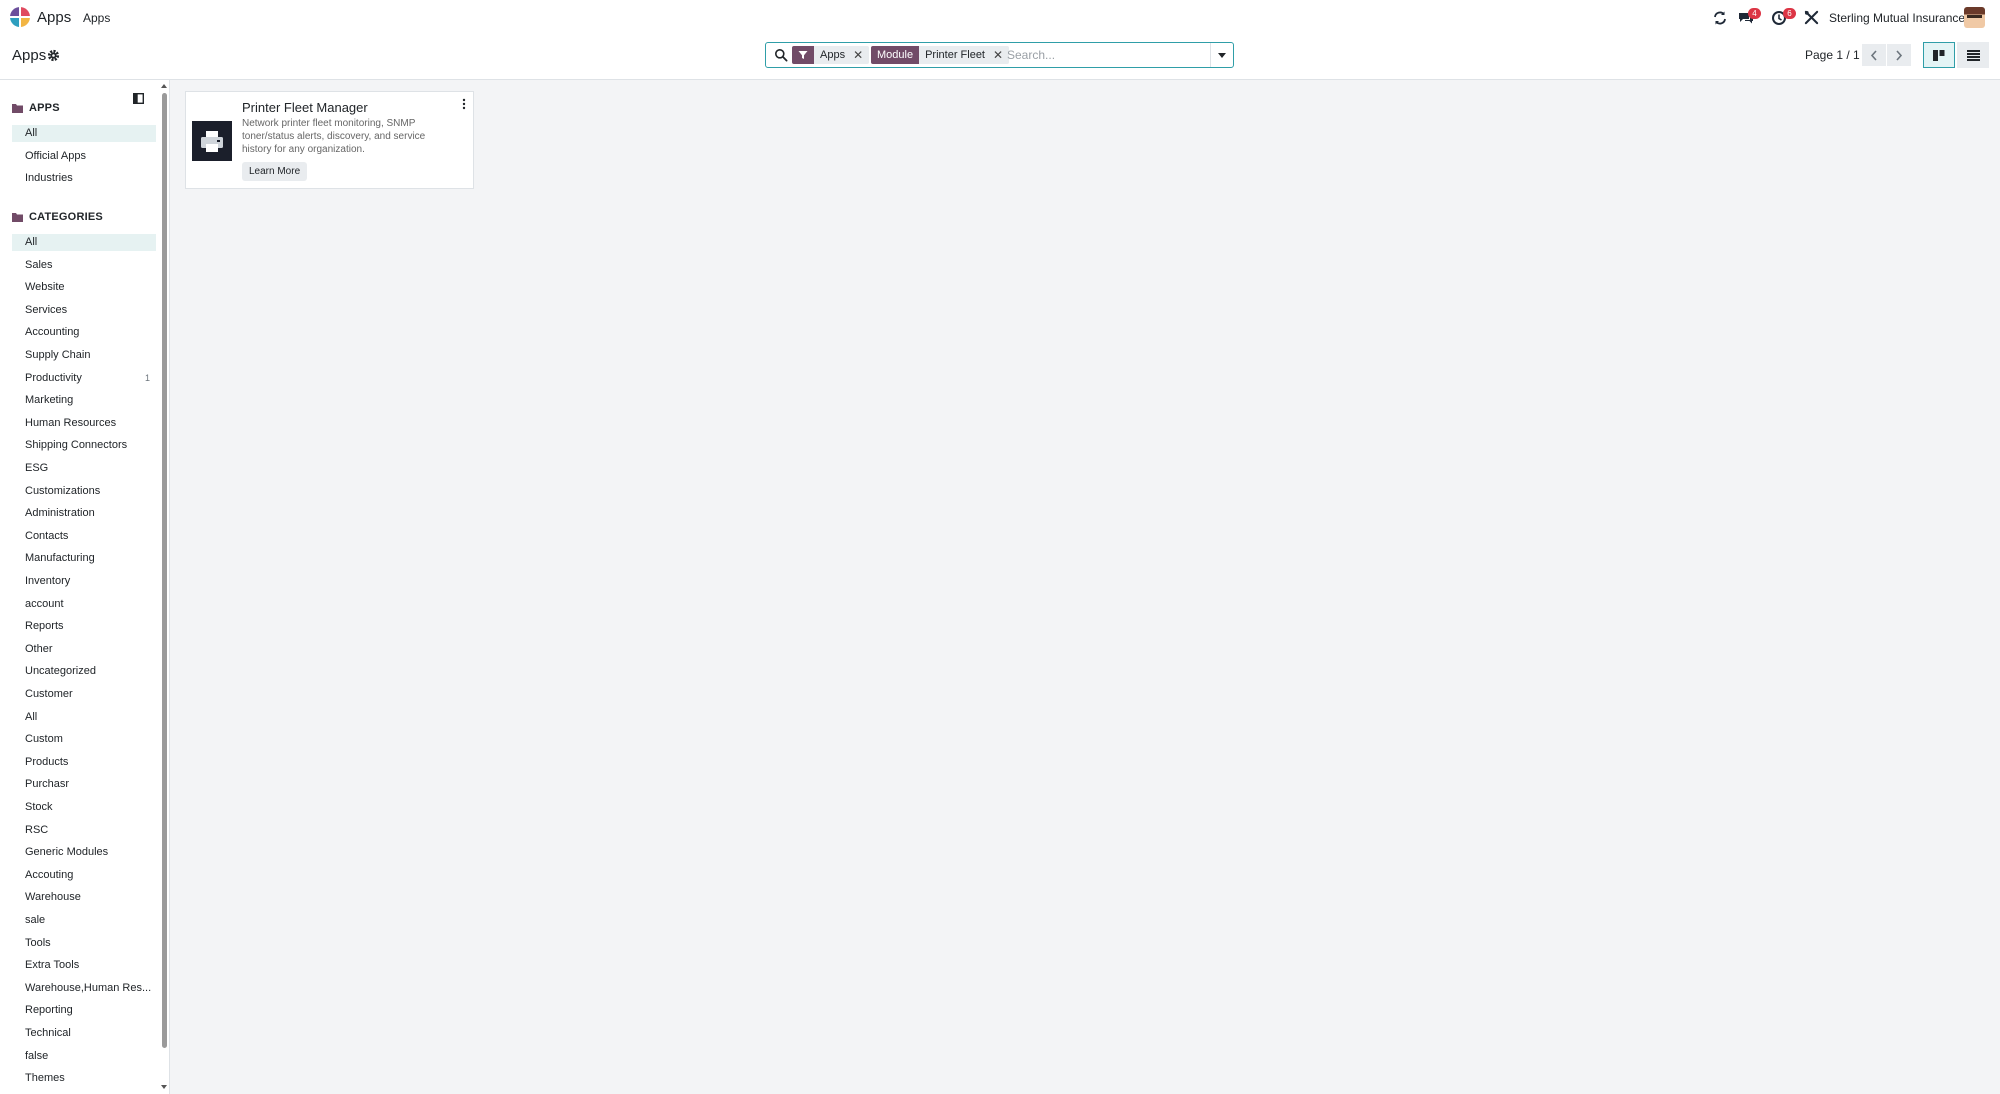  Describe the element at coordinates (1221, 55) in the screenshot. I see `search-options-toggle` at that location.